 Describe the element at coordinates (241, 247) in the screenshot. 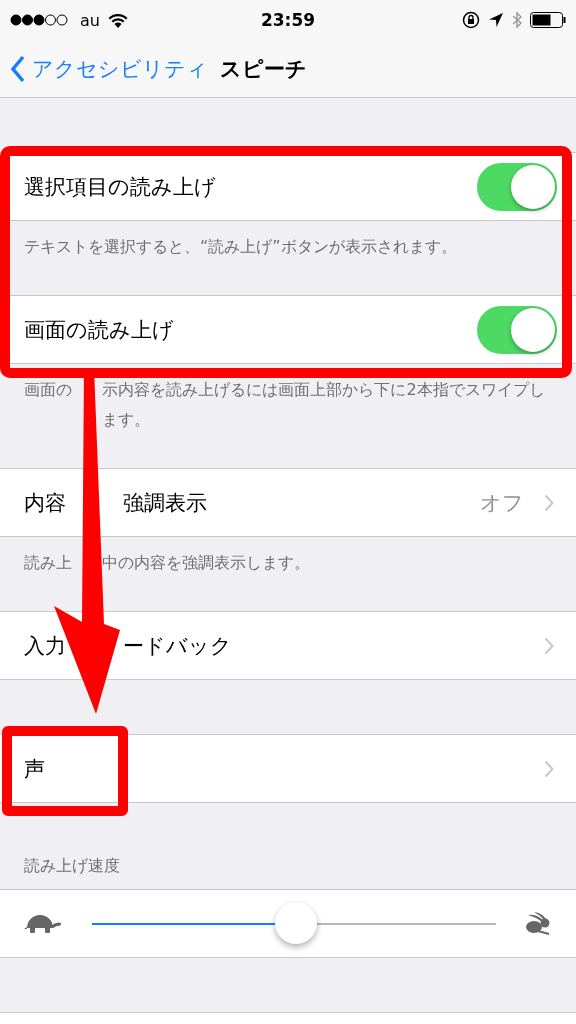

I see `footer-note: テキストを選択すると、“読み上げ”ボタンが表示されます。` at that location.